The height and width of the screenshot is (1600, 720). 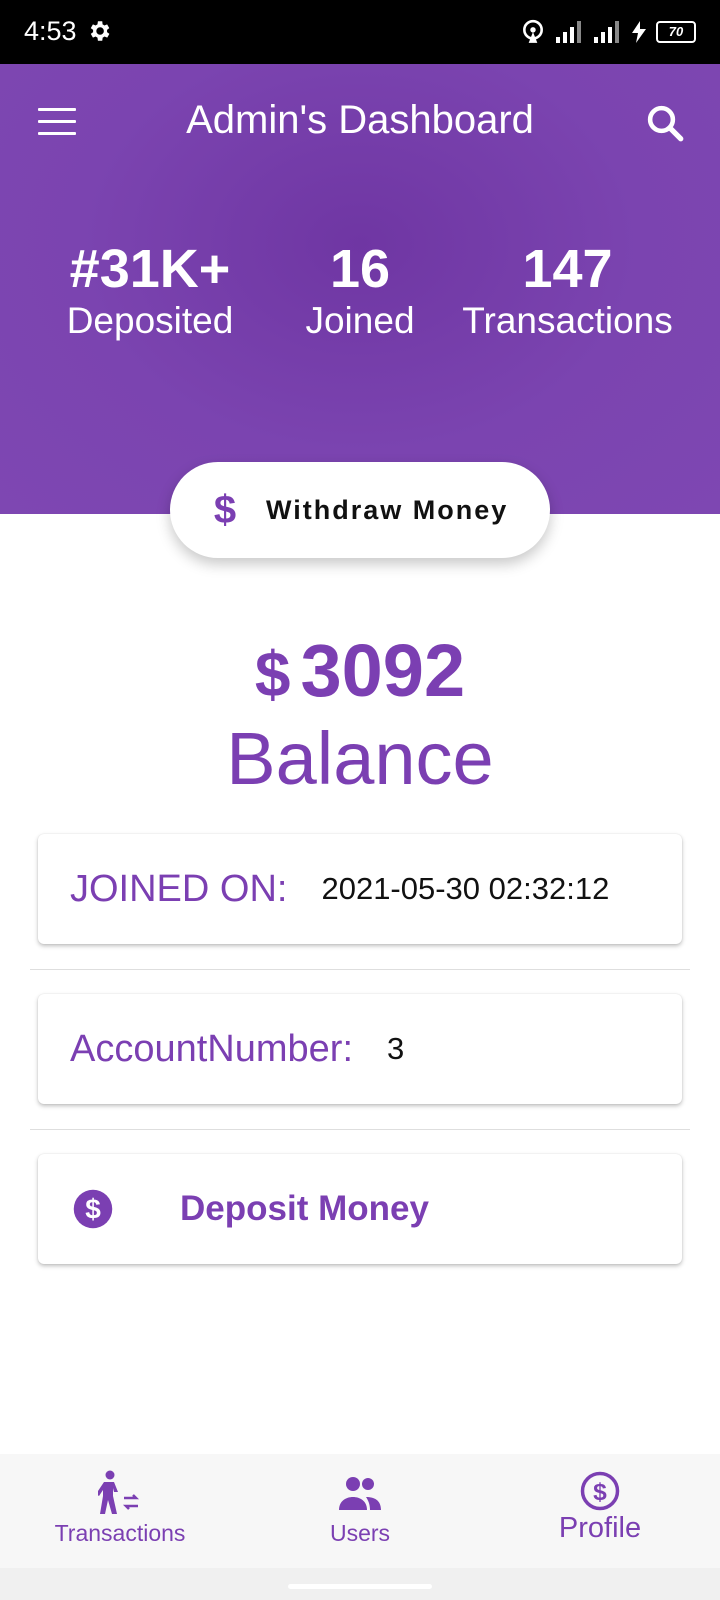 What do you see at coordinates (304, 1208) in the screenshot?
I see `deposit-money-label: Deposit Money` at bounding box center [304, 1208].